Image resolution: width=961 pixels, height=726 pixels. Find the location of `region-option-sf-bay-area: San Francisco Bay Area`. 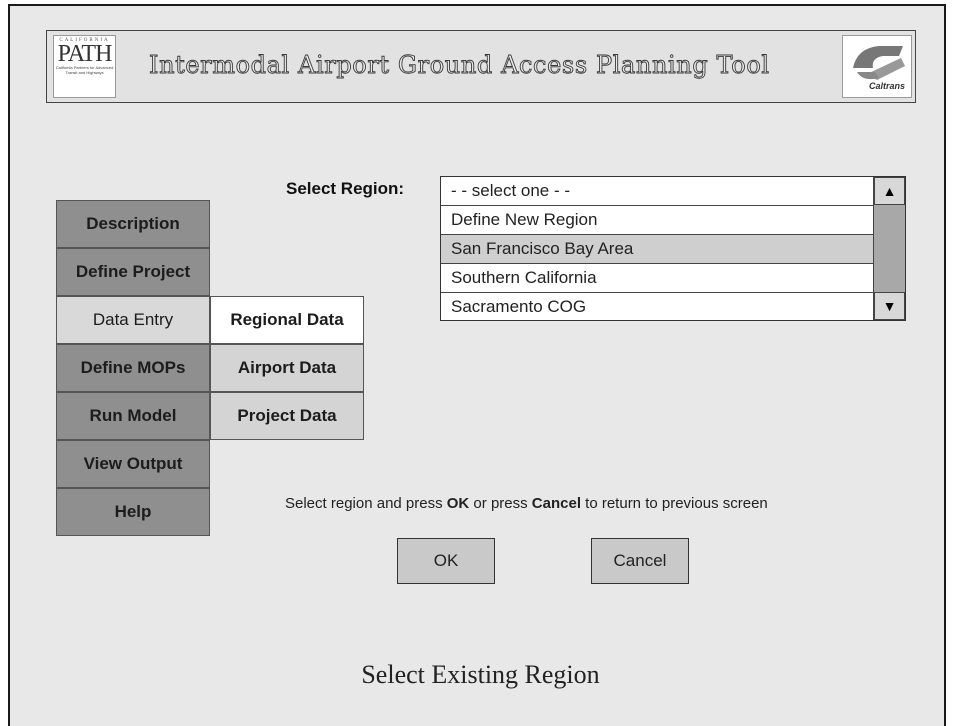

region-option-sf-bay-area: San Francisco Bay Area is located at coordinates (657, 249).